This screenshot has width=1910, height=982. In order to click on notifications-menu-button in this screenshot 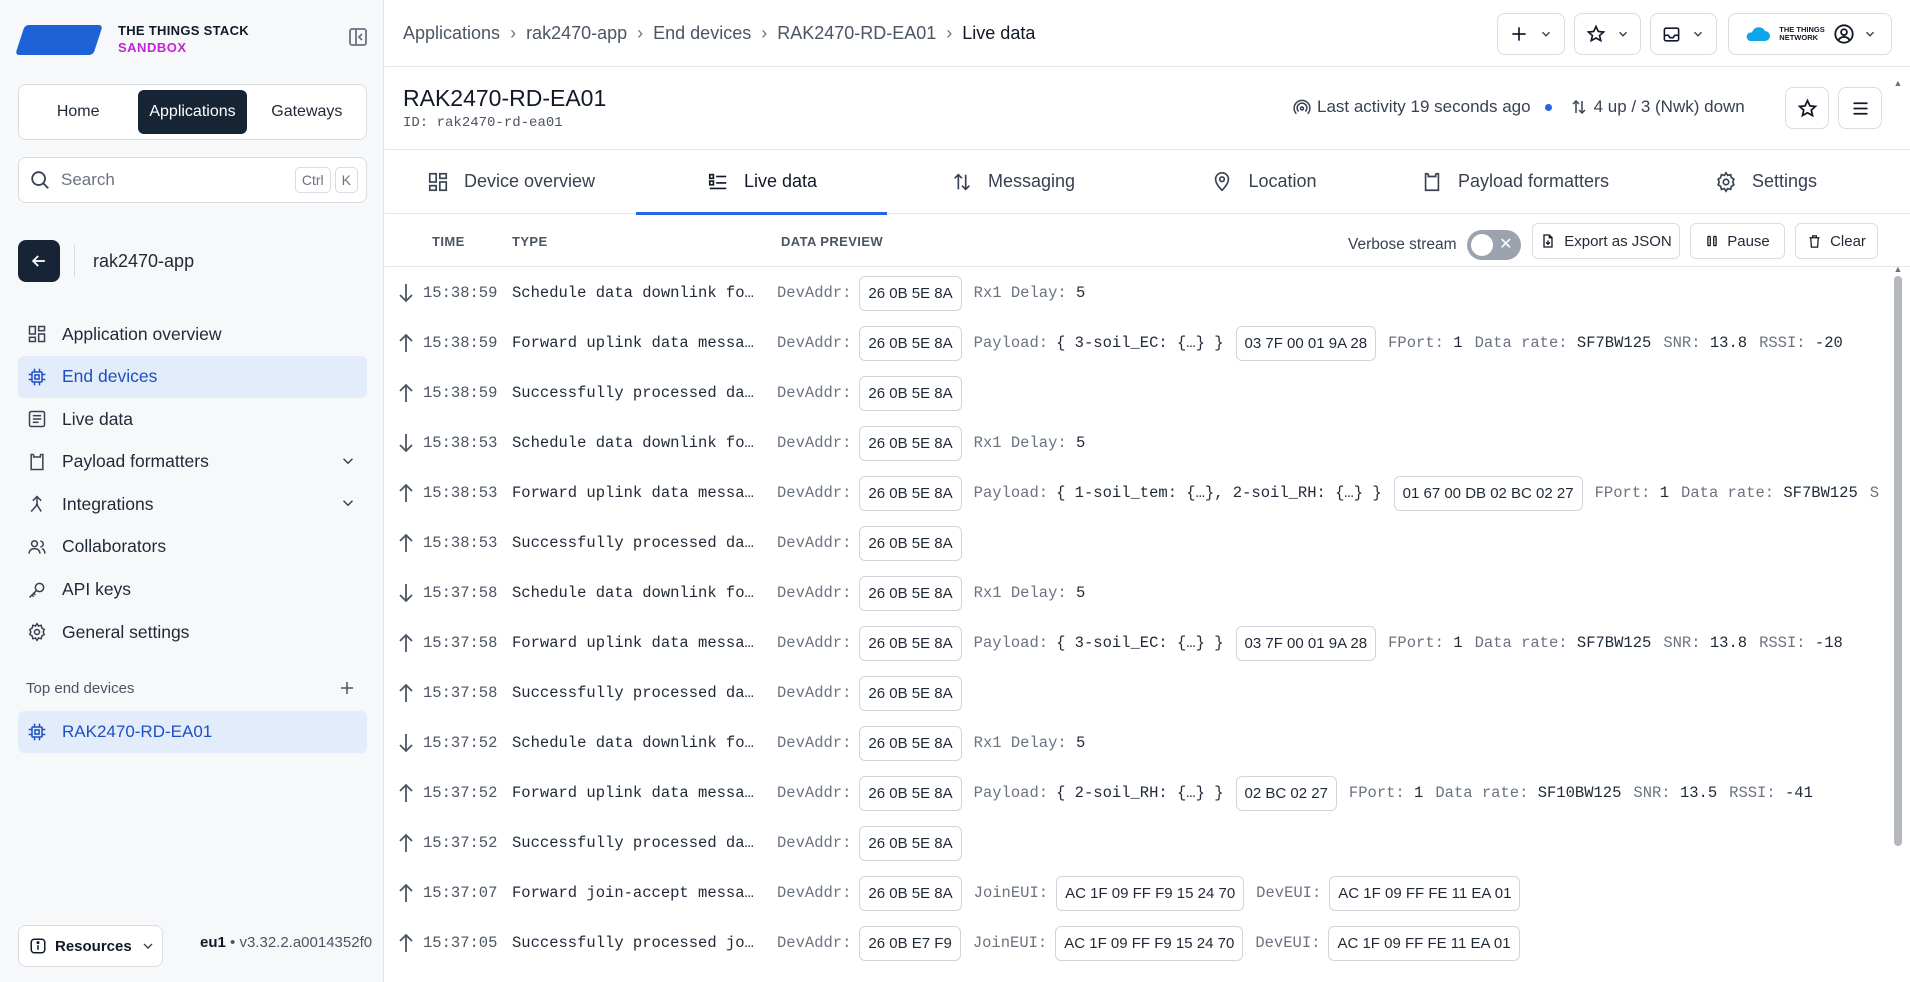, I will do `click(1683, 34)`.